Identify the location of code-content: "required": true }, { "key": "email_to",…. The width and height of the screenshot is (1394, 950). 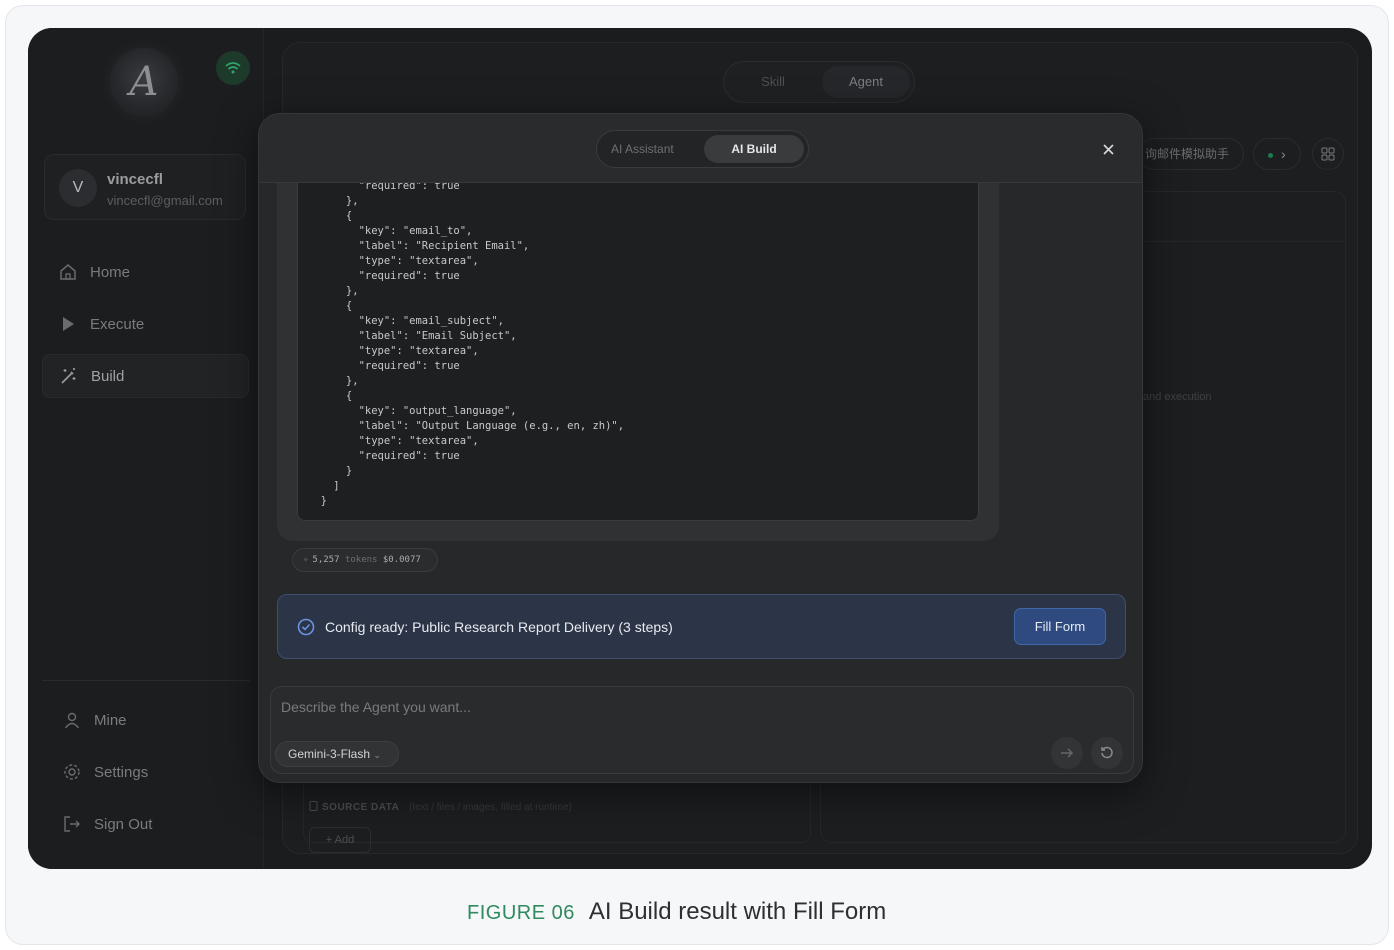
(472, 345).